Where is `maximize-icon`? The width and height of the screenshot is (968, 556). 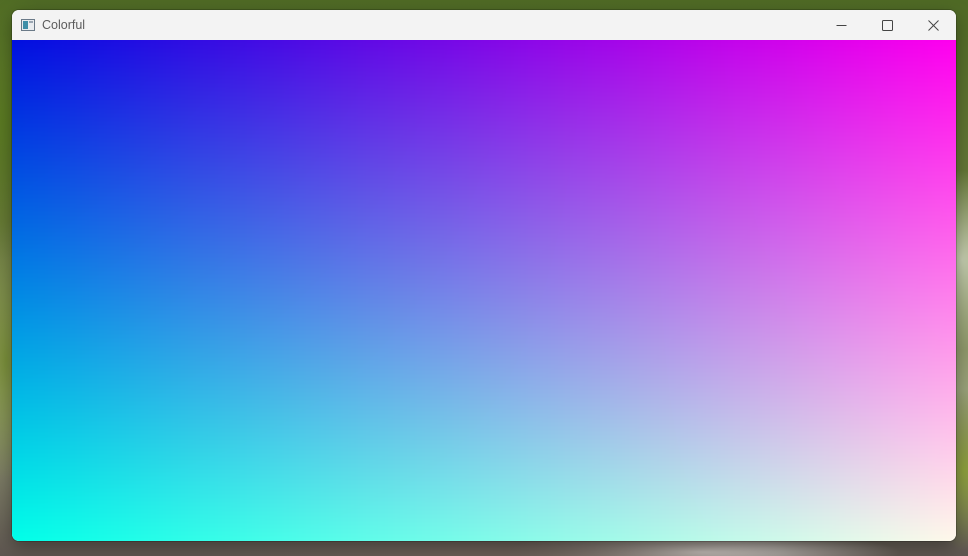 maximize-icon is located at coordinates (887, 25).